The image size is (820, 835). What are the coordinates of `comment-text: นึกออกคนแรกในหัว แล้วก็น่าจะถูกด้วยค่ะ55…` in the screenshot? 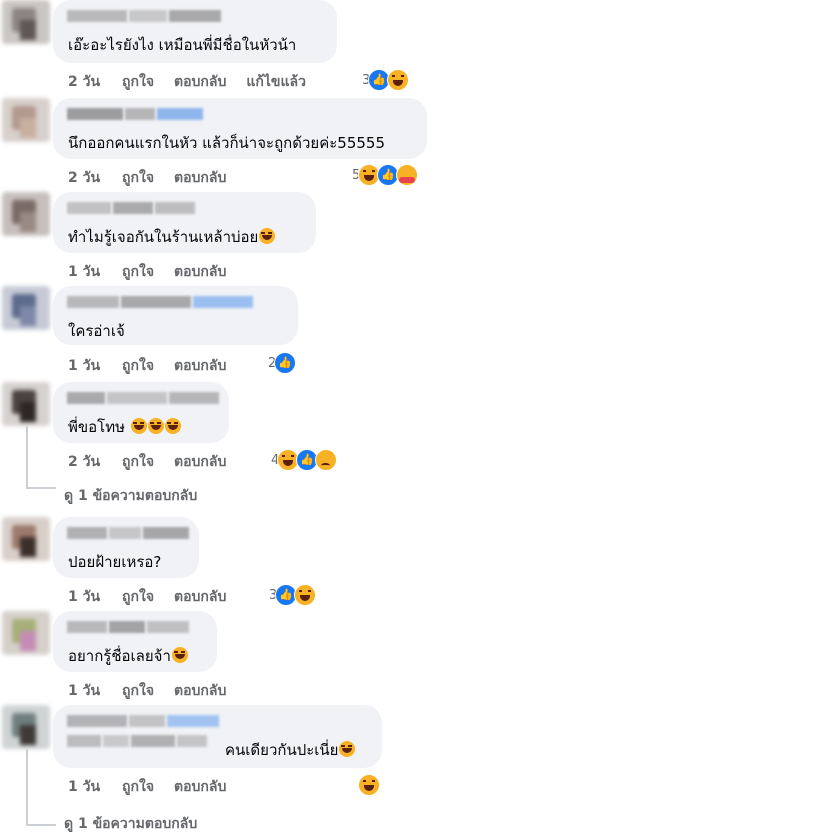 It's located at (226, 143).